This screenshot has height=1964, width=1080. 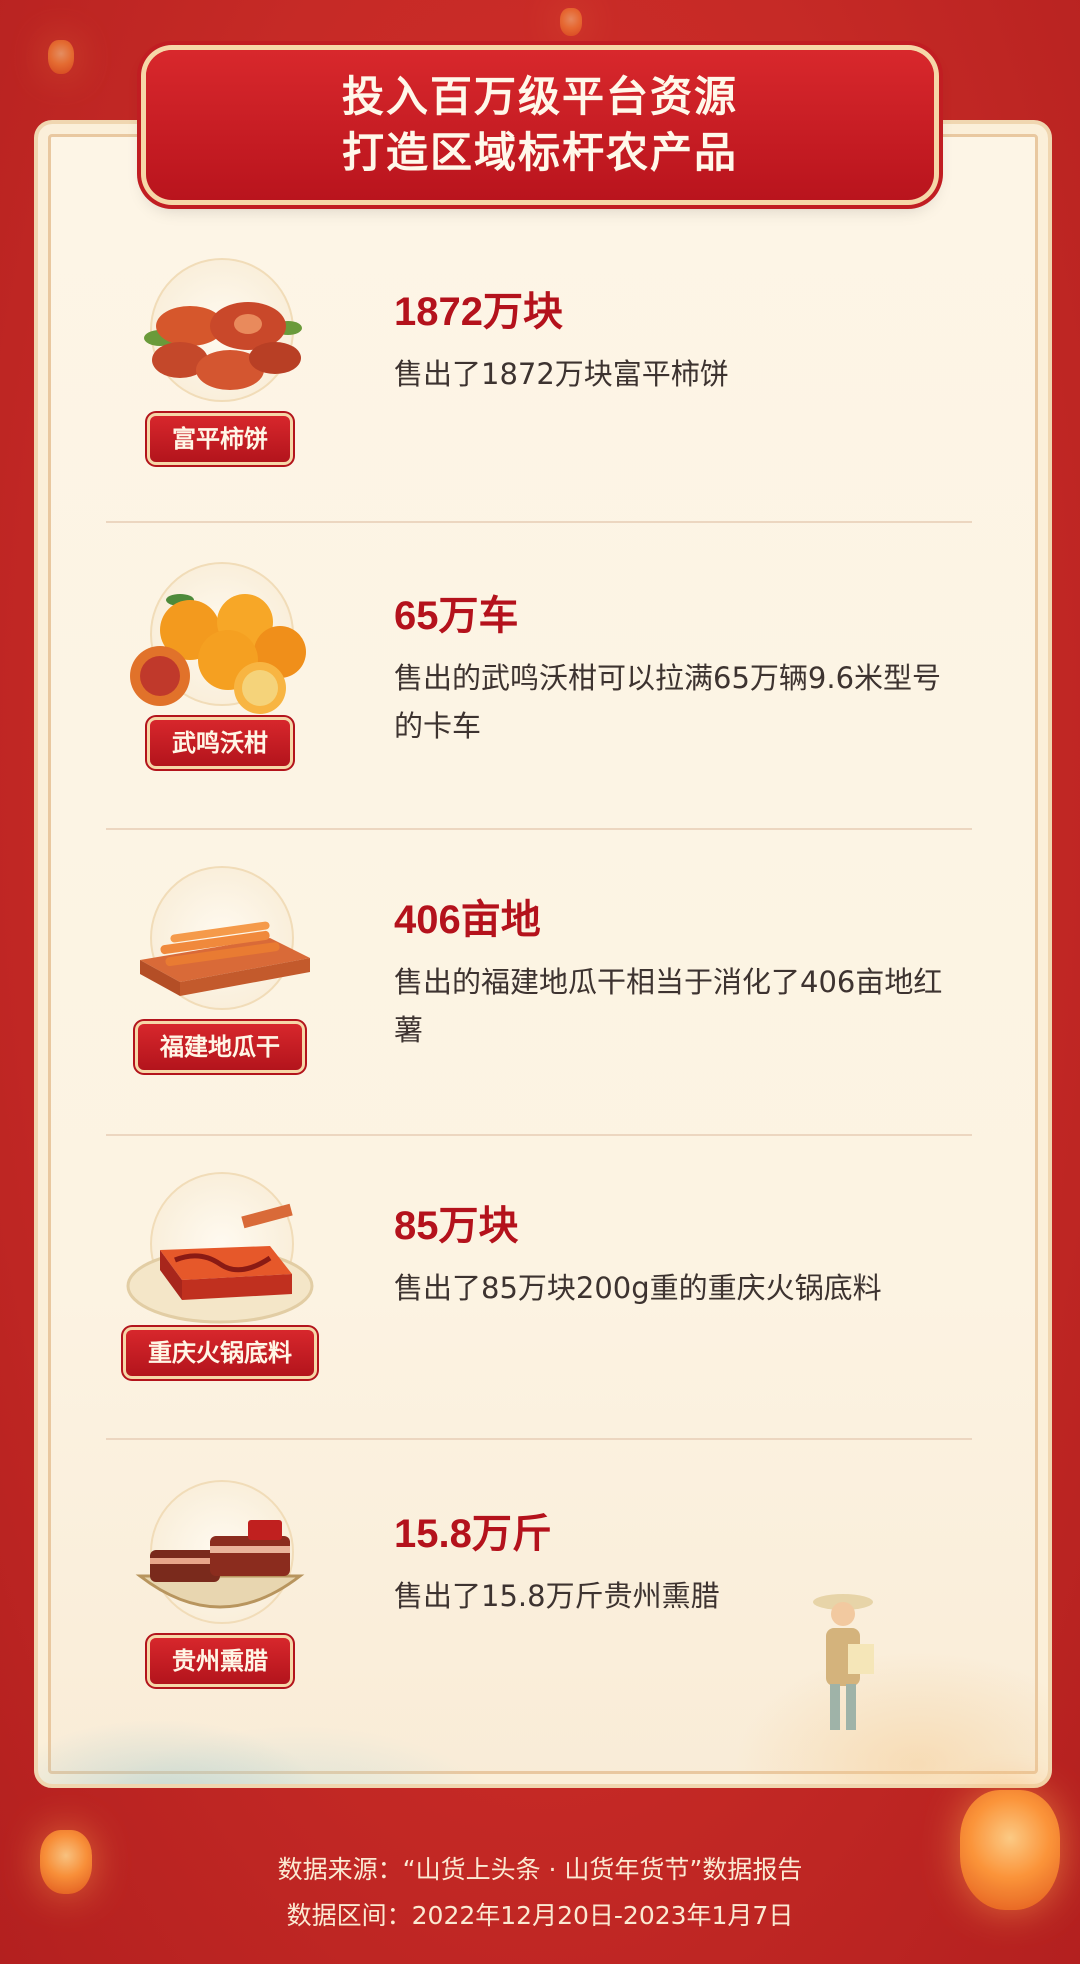 What do you see at coordinates (540, 125) in the screenshot?
I see `title-banner: 投入百万级平台资源 打造区域标杆农产品` at bounding box center [540, 125].